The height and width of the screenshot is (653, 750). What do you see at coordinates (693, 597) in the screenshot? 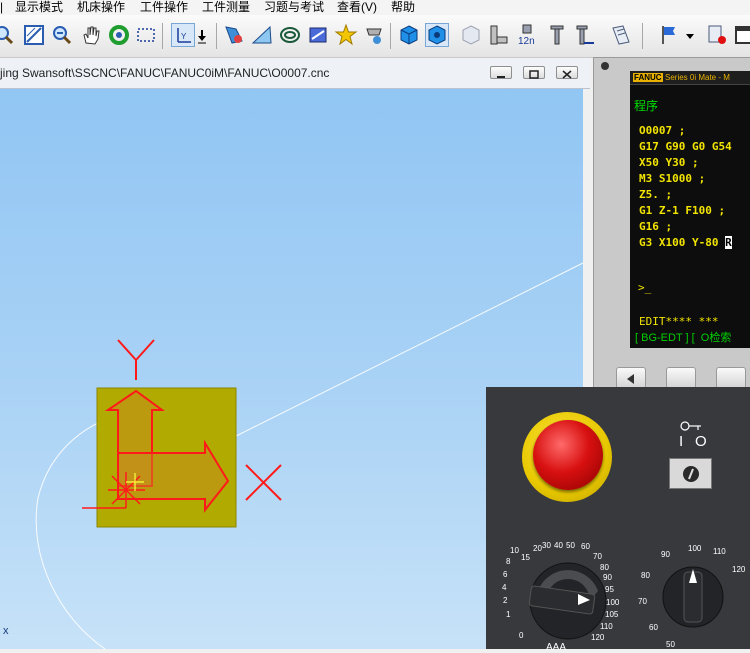
I see `spindle-override-dial` at bounding box center [693, 597].